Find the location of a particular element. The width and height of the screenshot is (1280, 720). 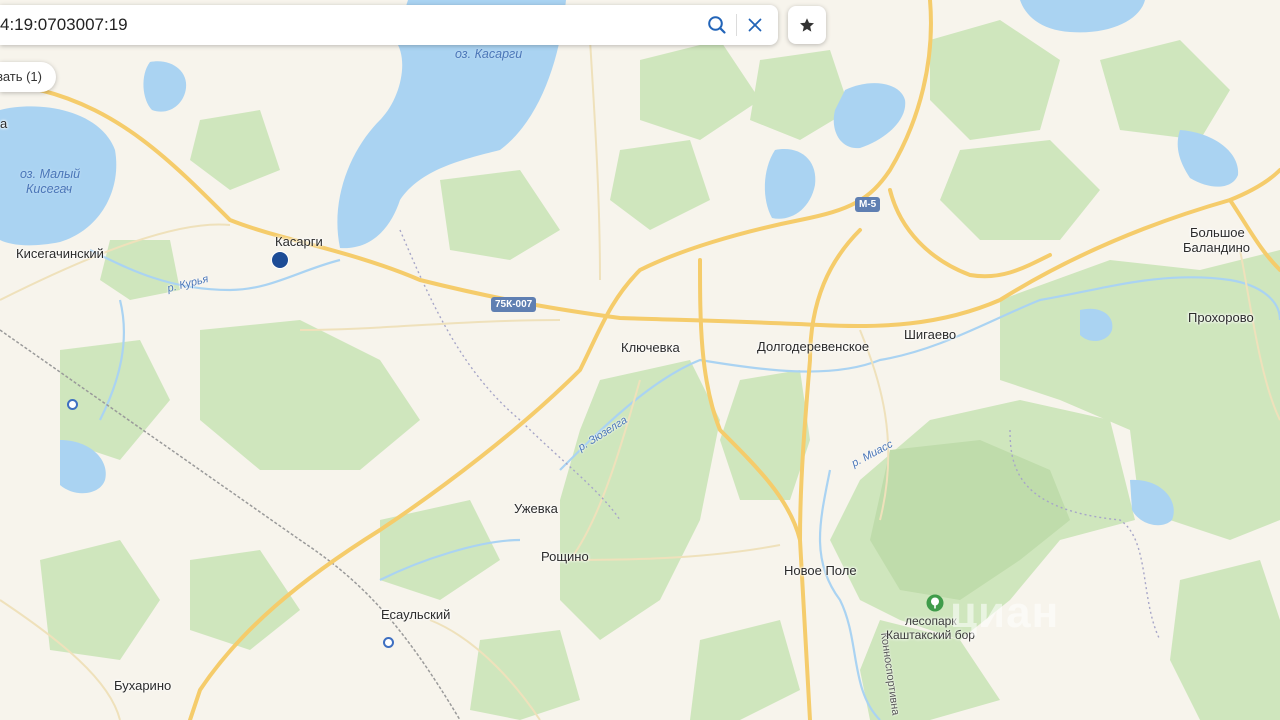

show-results-button: вать (1) is located at coordinates (28, 77).